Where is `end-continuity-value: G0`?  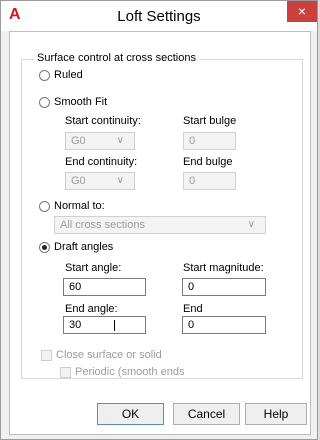 end-continuity-value: G0 is located at coordinates (78, 181).